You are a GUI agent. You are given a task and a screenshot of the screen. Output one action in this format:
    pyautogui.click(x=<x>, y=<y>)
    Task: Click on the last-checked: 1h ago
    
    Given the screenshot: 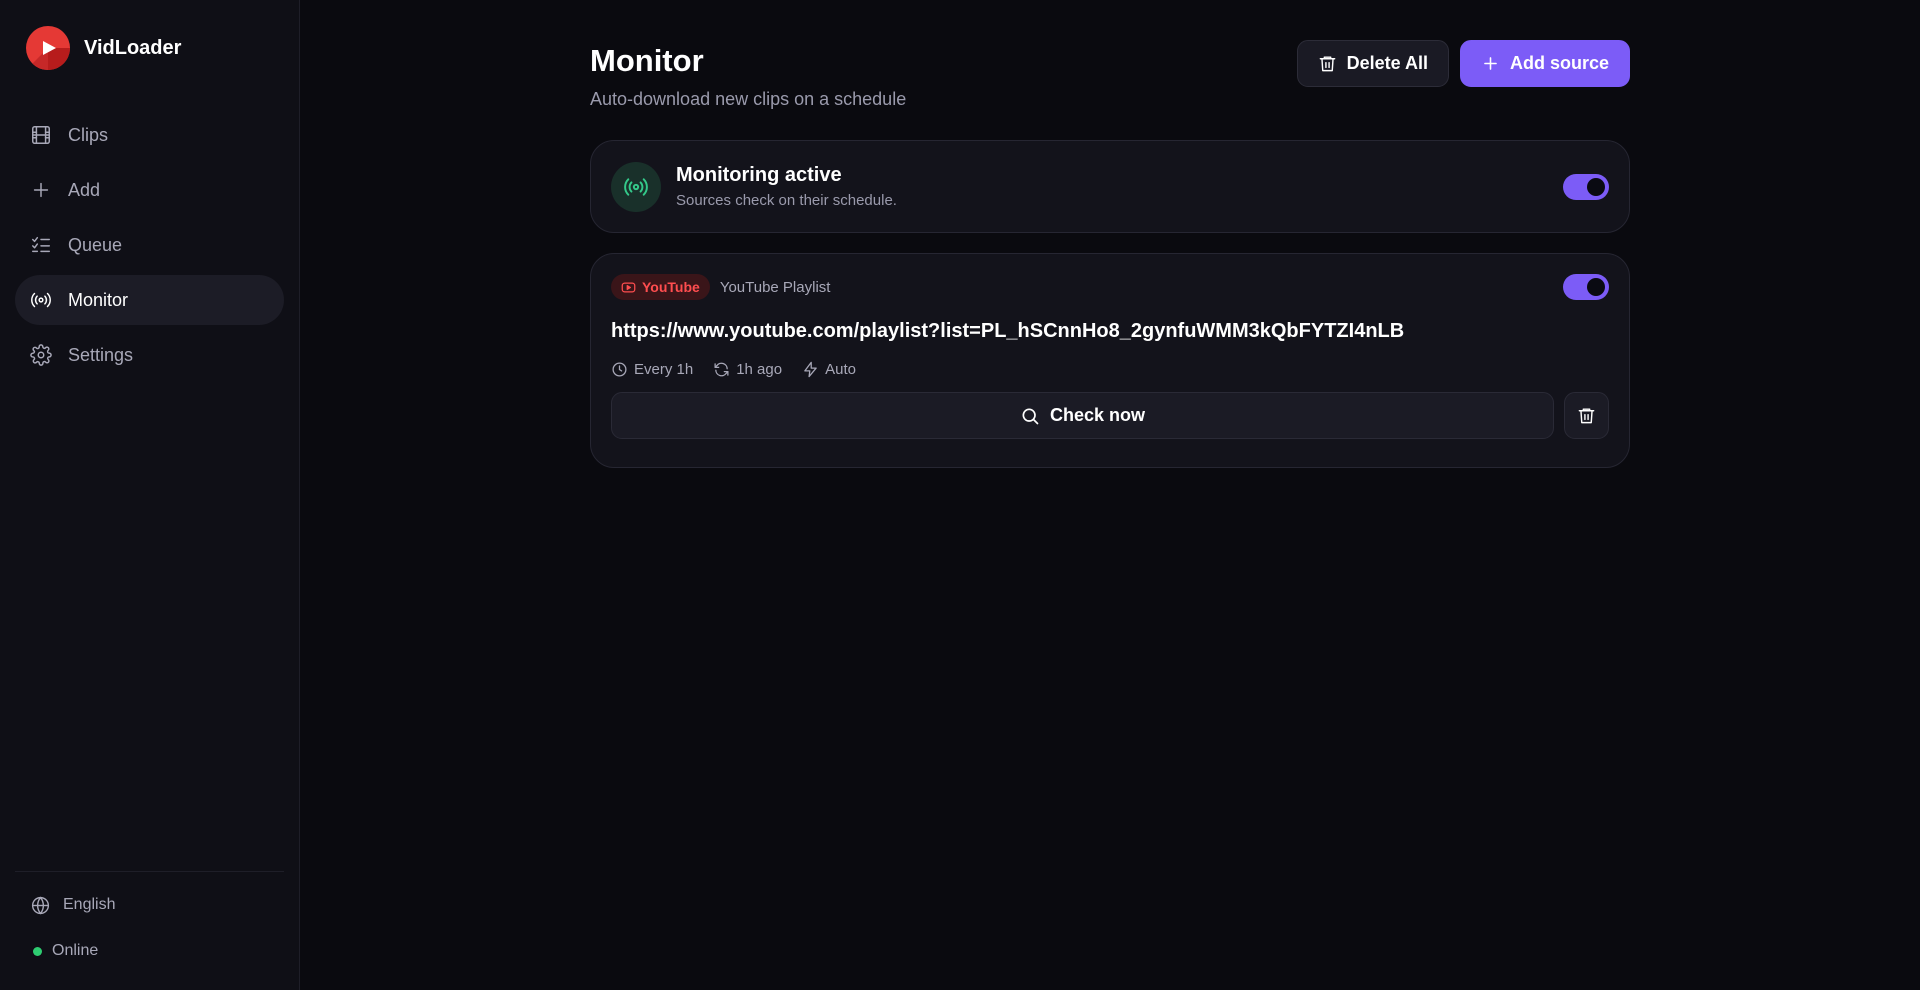 What is the action you would take?
    pyautogui.click(x=747, y=369)
    